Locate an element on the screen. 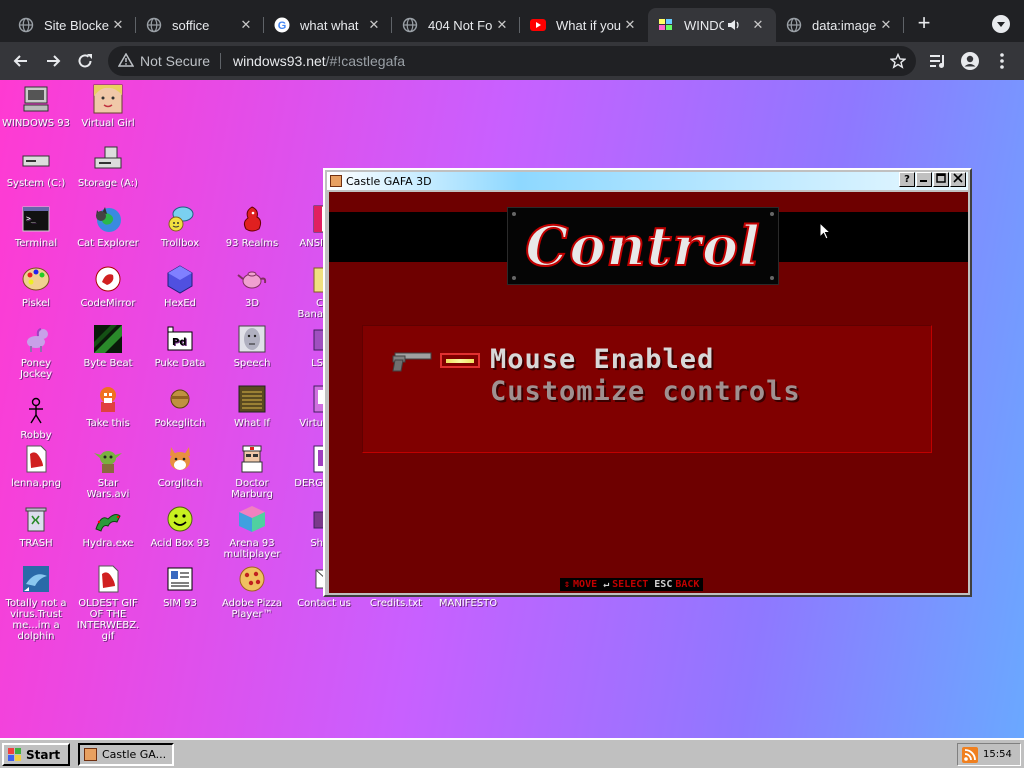  desktop-icon-trollbox: Trollbox is located at coordinates (180, 225).